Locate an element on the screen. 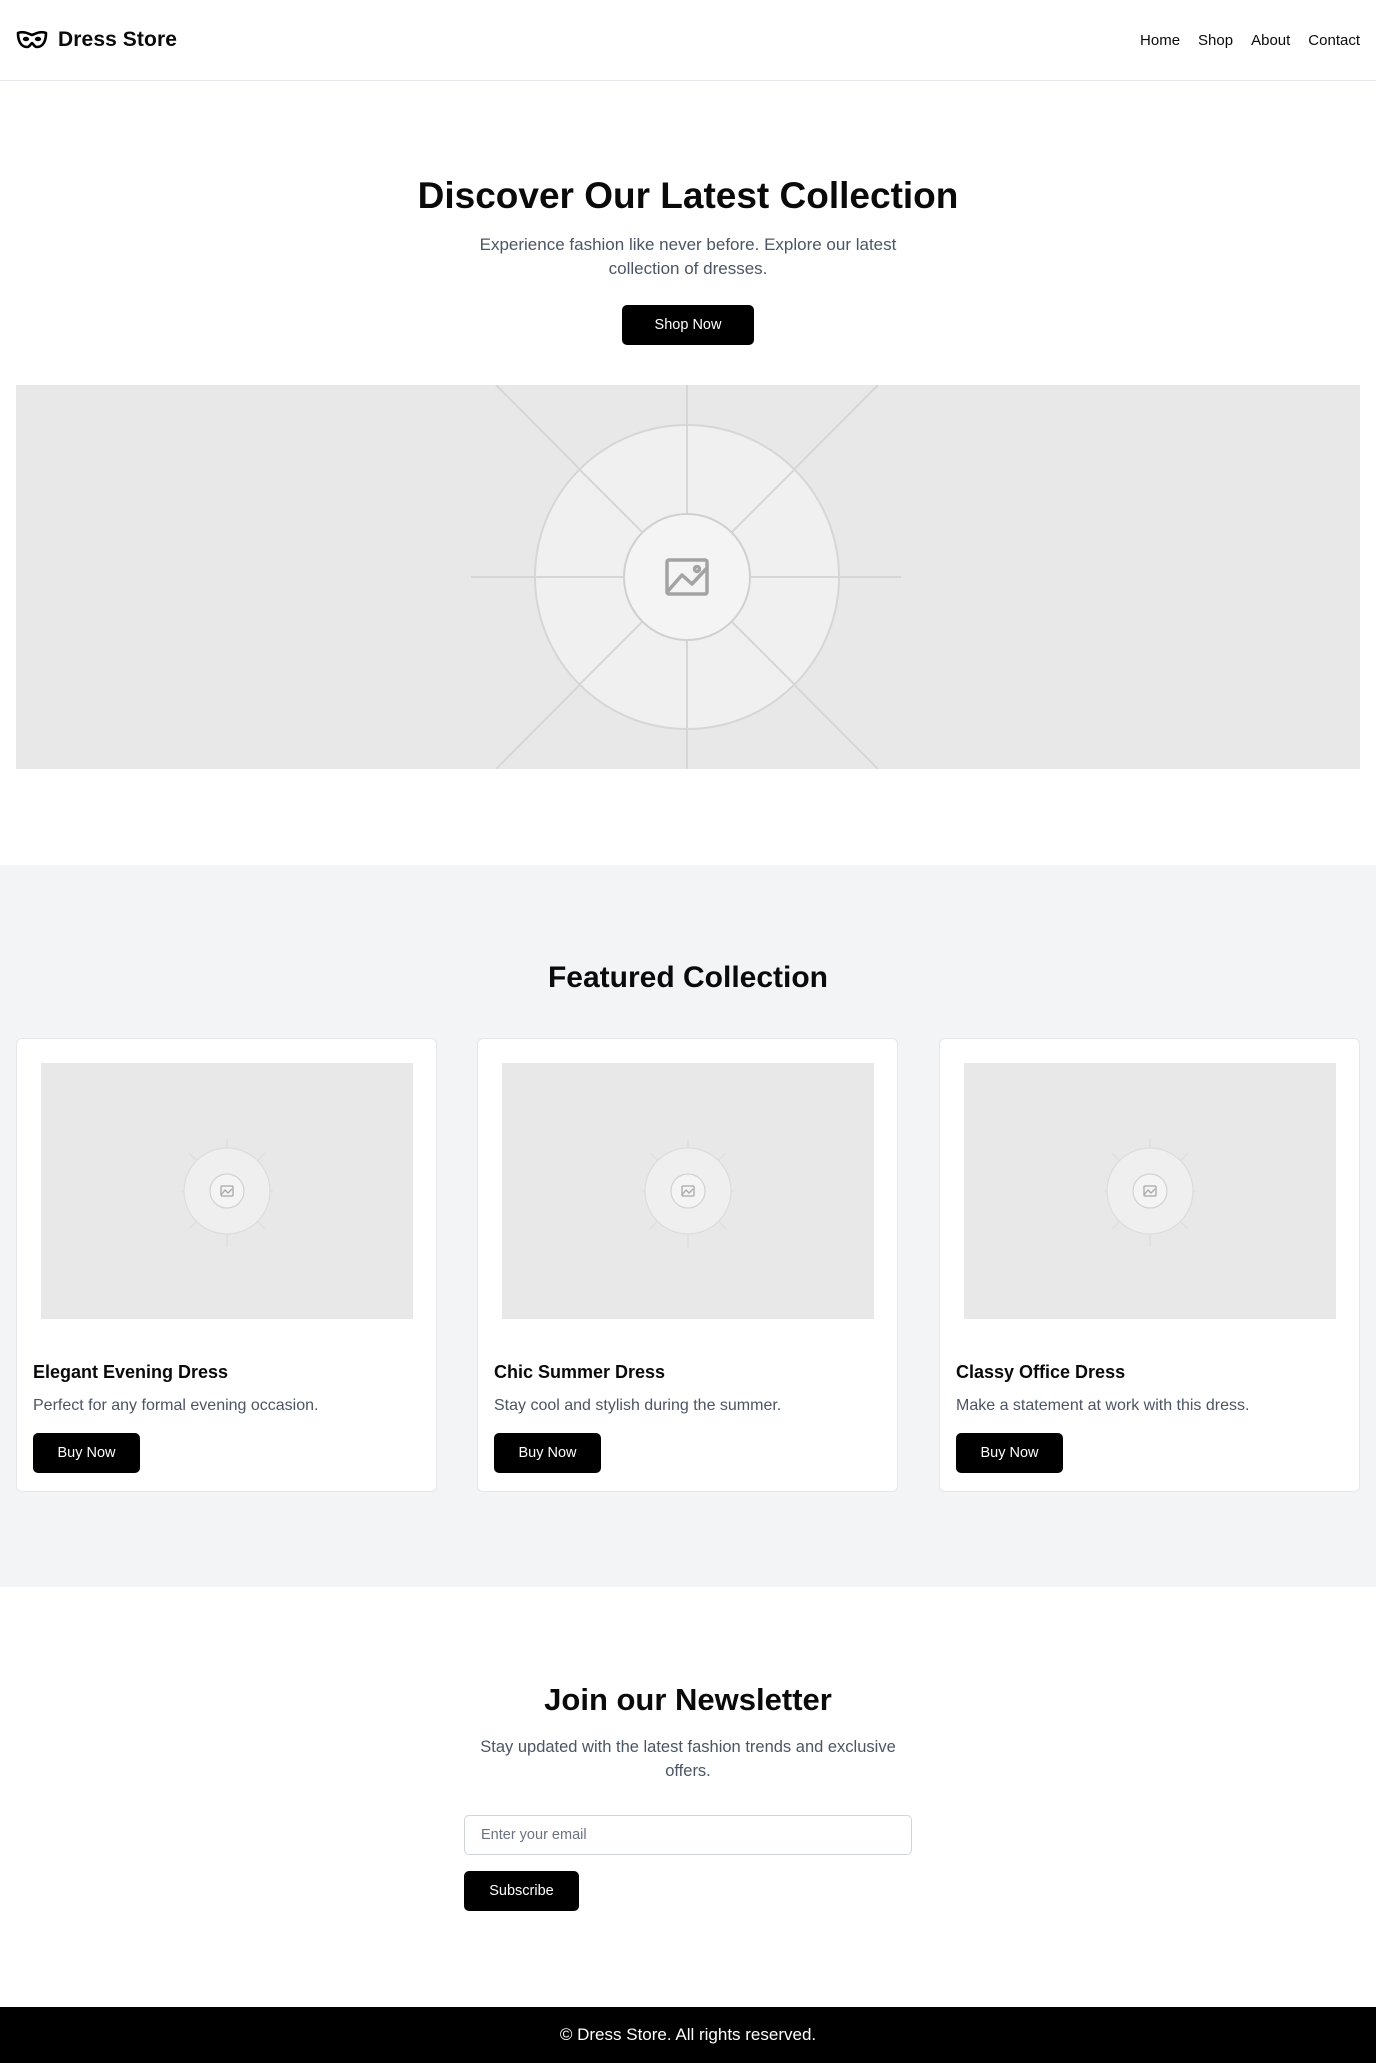 This screenshot has height=2063, width=1376. featured-title: Featured Collection is located at coordinates (688, 977).